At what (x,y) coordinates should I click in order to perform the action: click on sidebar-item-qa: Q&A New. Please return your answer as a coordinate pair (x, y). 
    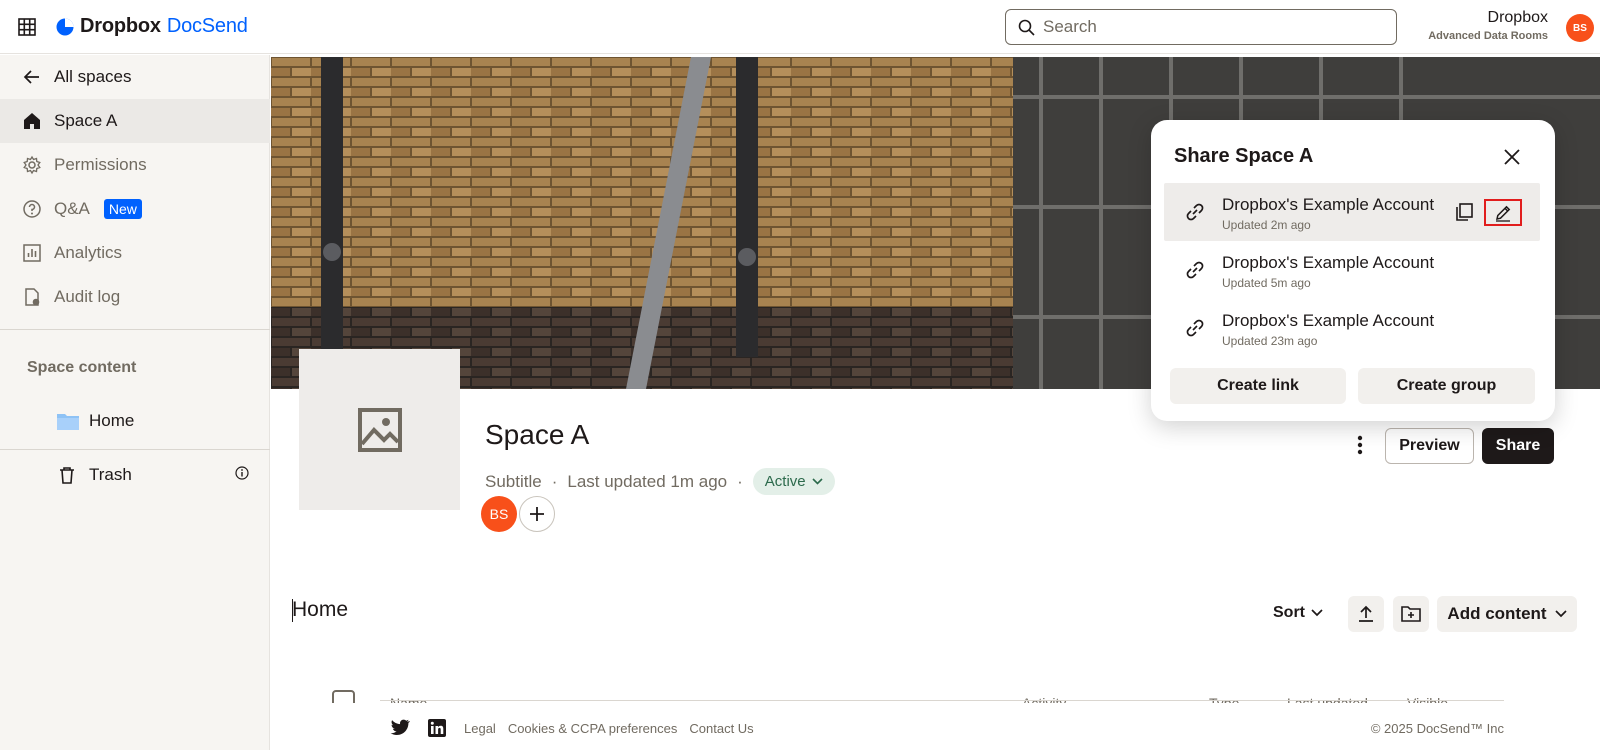
    Looking at the image, I should click on (135, 209).